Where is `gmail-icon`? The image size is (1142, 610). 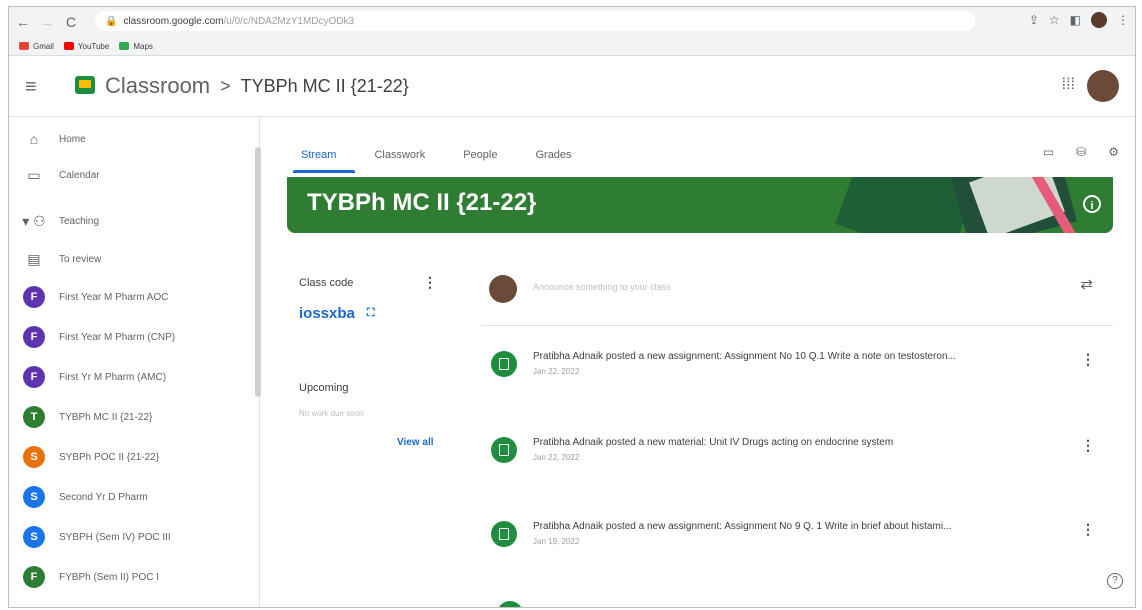 gmail-icon is located at coordinates (24, 46).